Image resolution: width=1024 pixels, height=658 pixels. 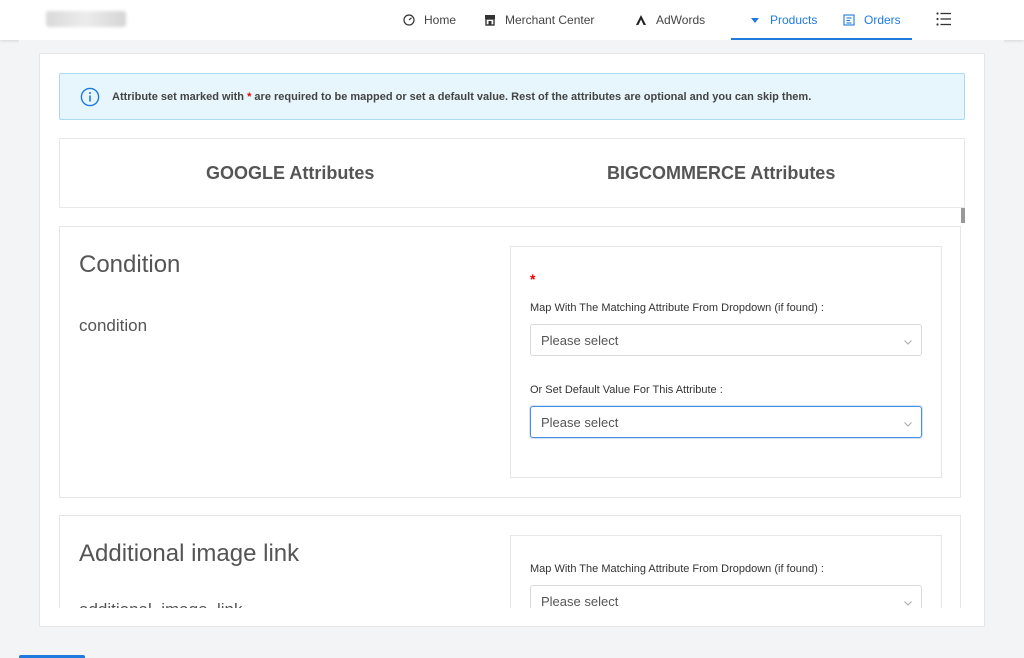 What do you see at coordinates (86, 19) in the screenshot?
I see `app-logo` at bounding box center [86, 19].